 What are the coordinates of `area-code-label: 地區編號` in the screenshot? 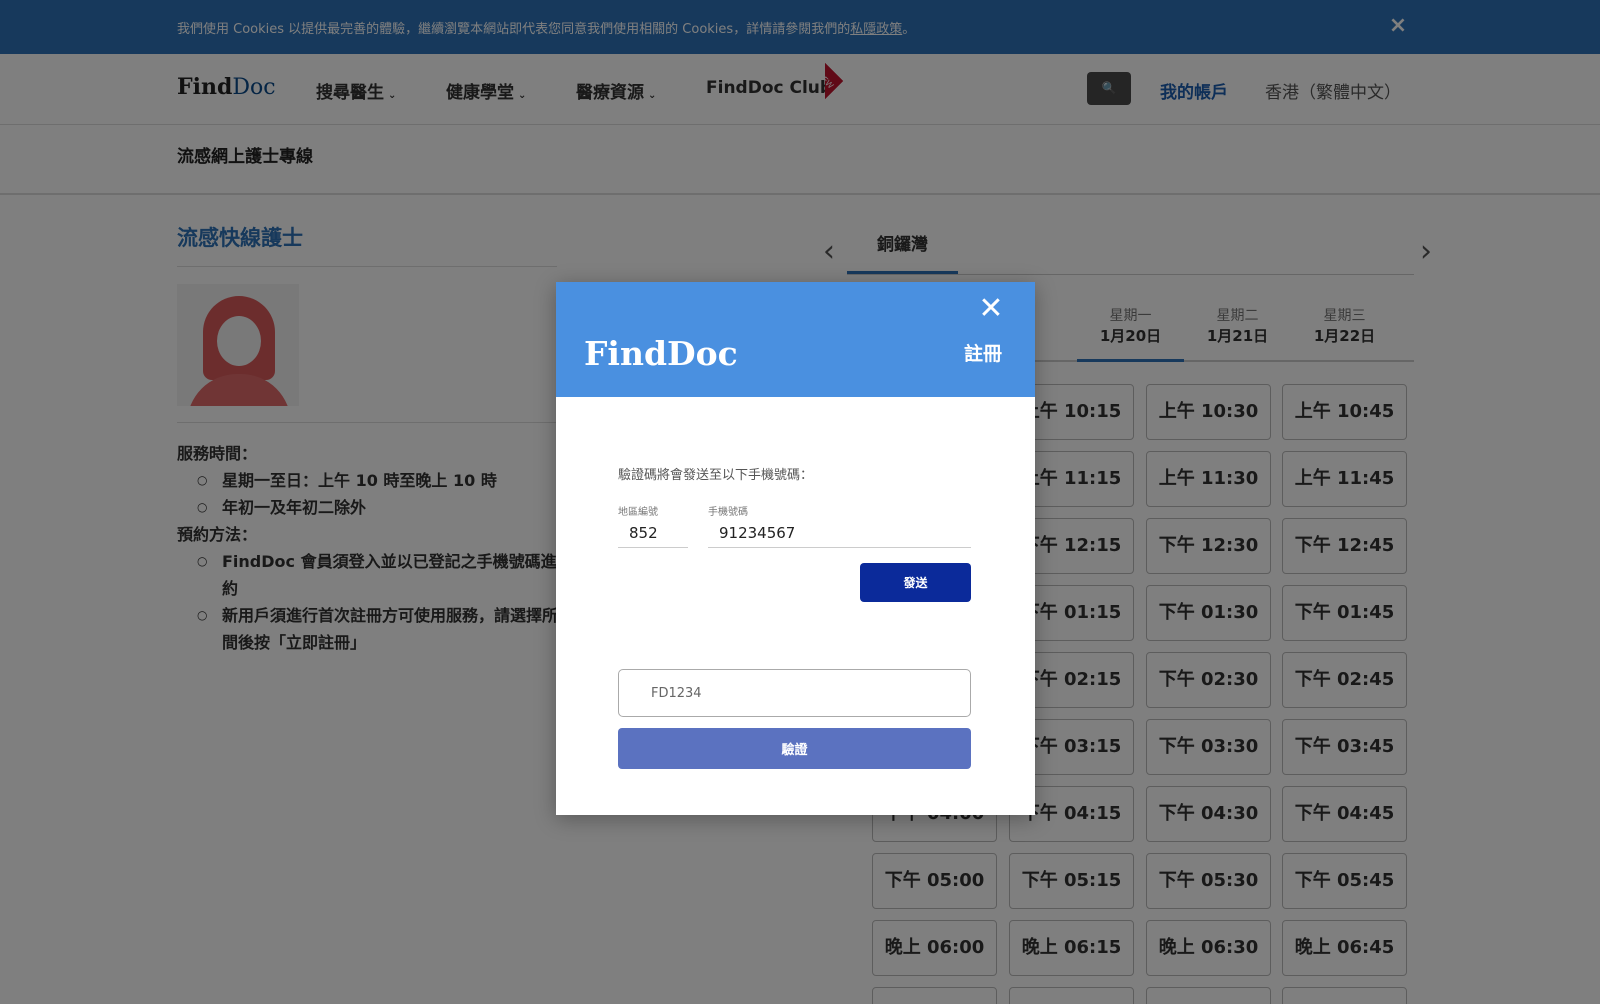 It's located at (638, 512).